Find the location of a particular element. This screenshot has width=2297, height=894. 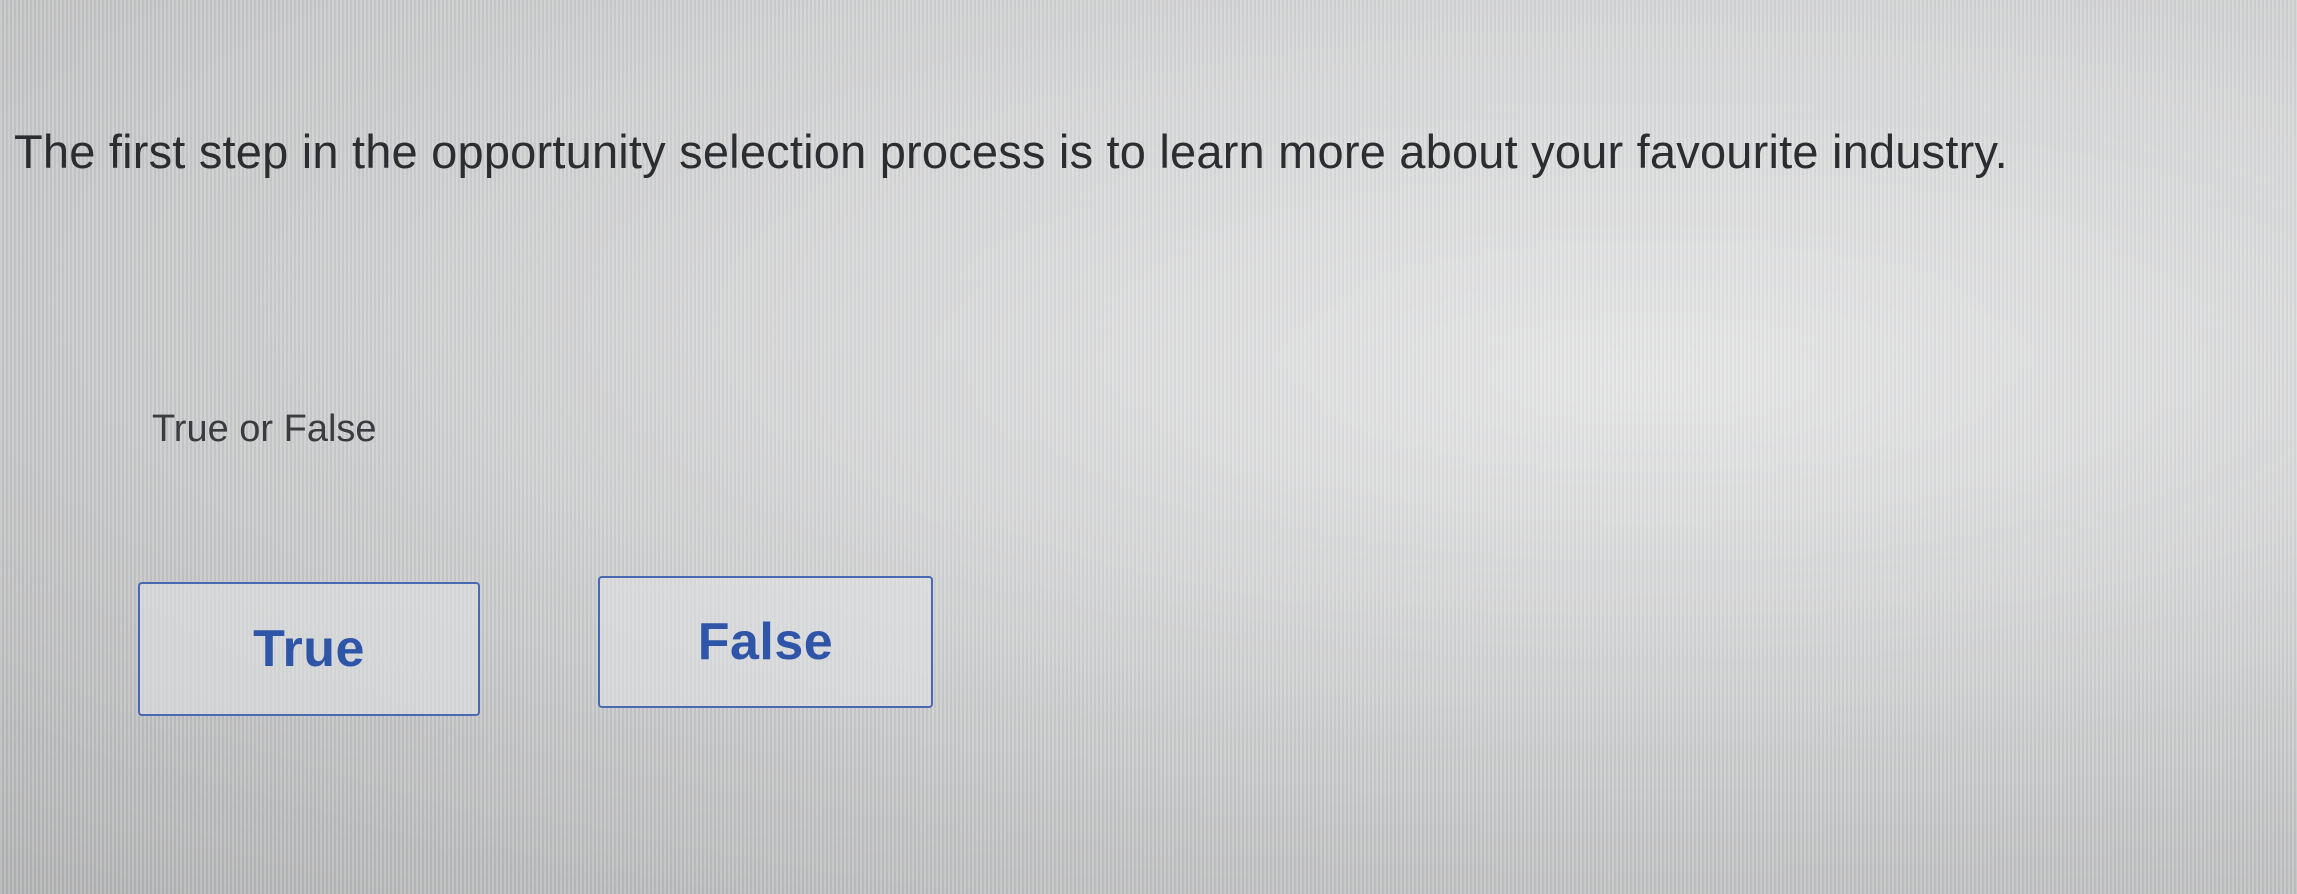

question-type-label: True or False is located at coordinates (264, 429).